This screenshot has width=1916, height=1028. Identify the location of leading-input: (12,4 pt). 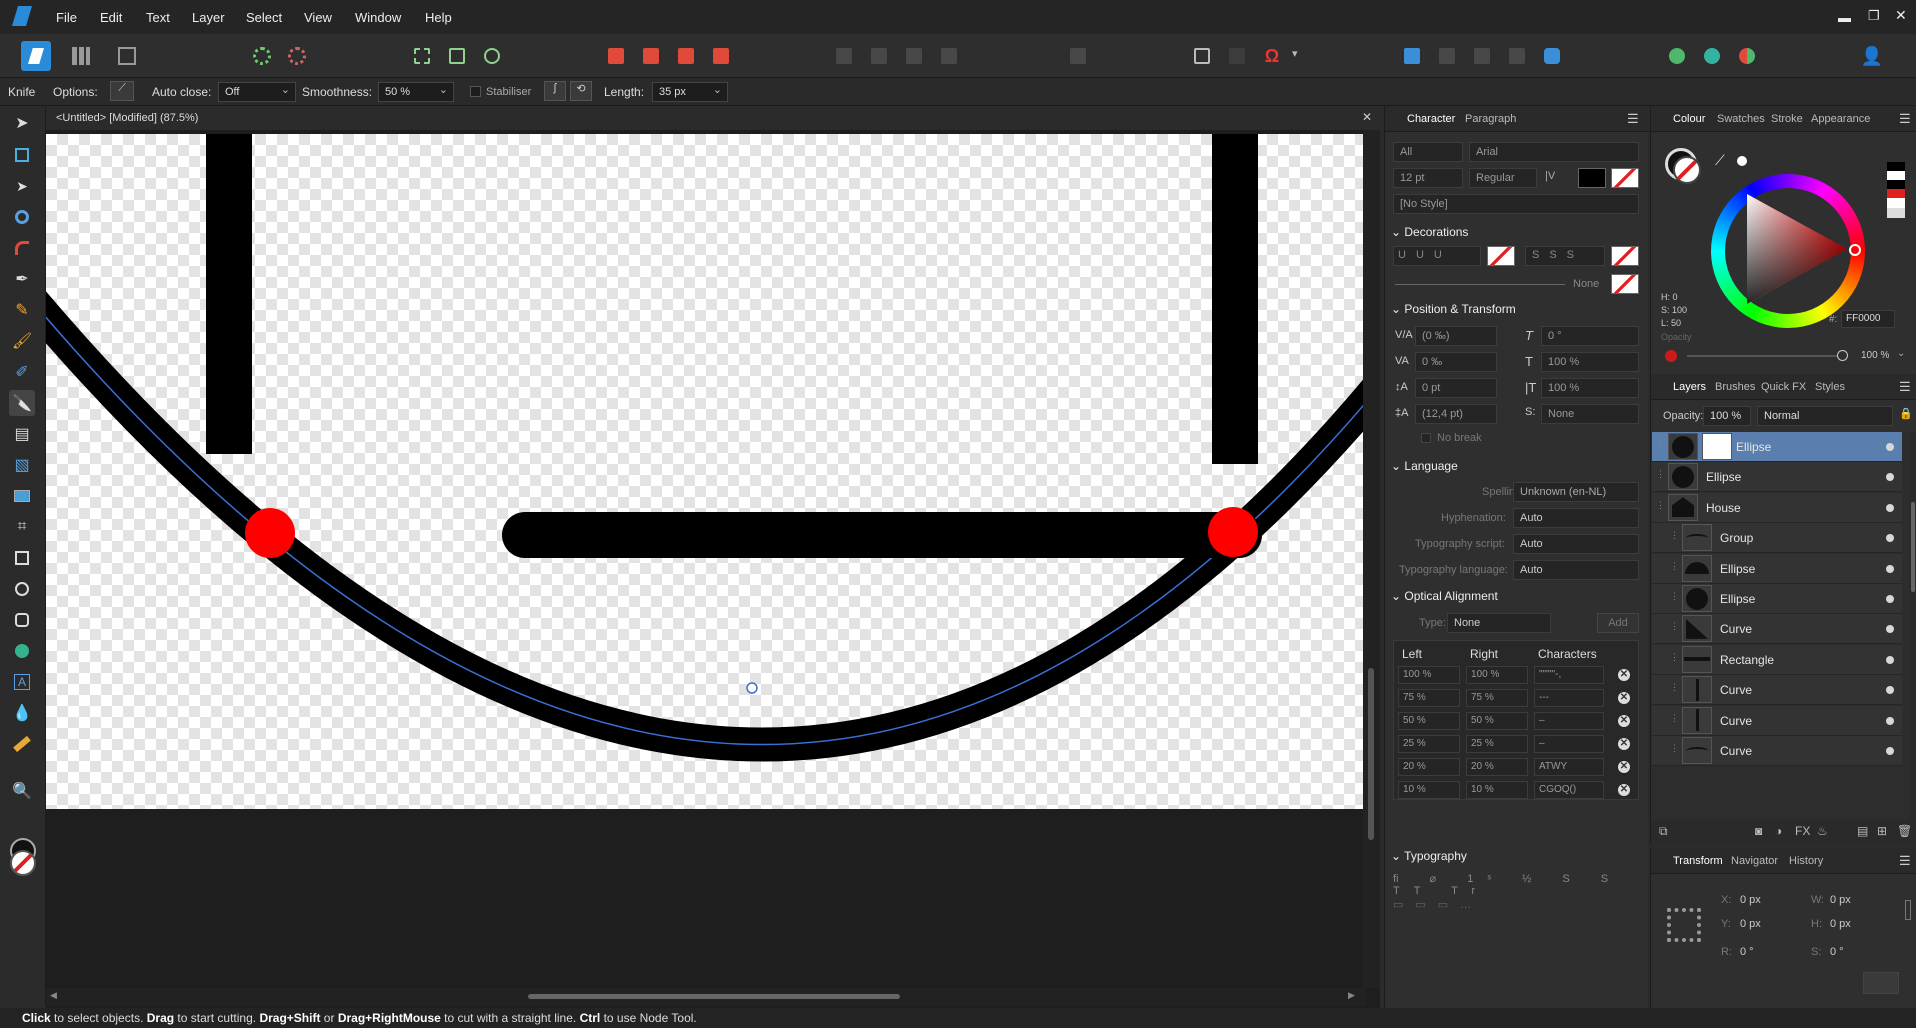
(1456, 414).